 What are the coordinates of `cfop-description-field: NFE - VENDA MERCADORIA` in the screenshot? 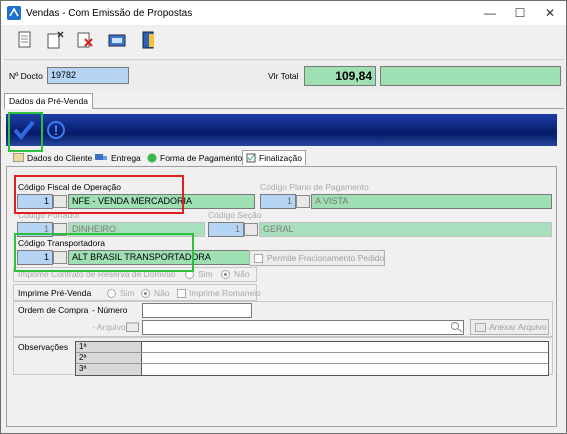 It's located at (161, 201).